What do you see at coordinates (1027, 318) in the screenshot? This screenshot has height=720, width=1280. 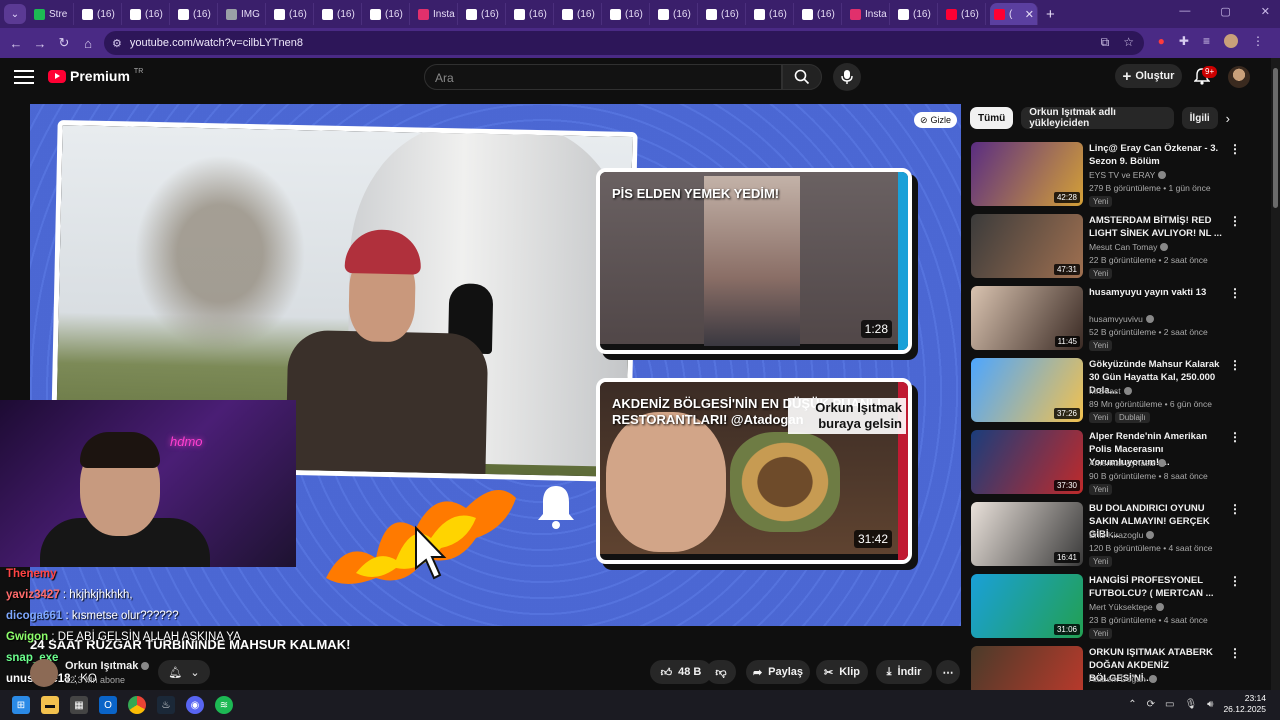 I see `video-thumbnail: 11:45` at bounding box center [1027, 318].